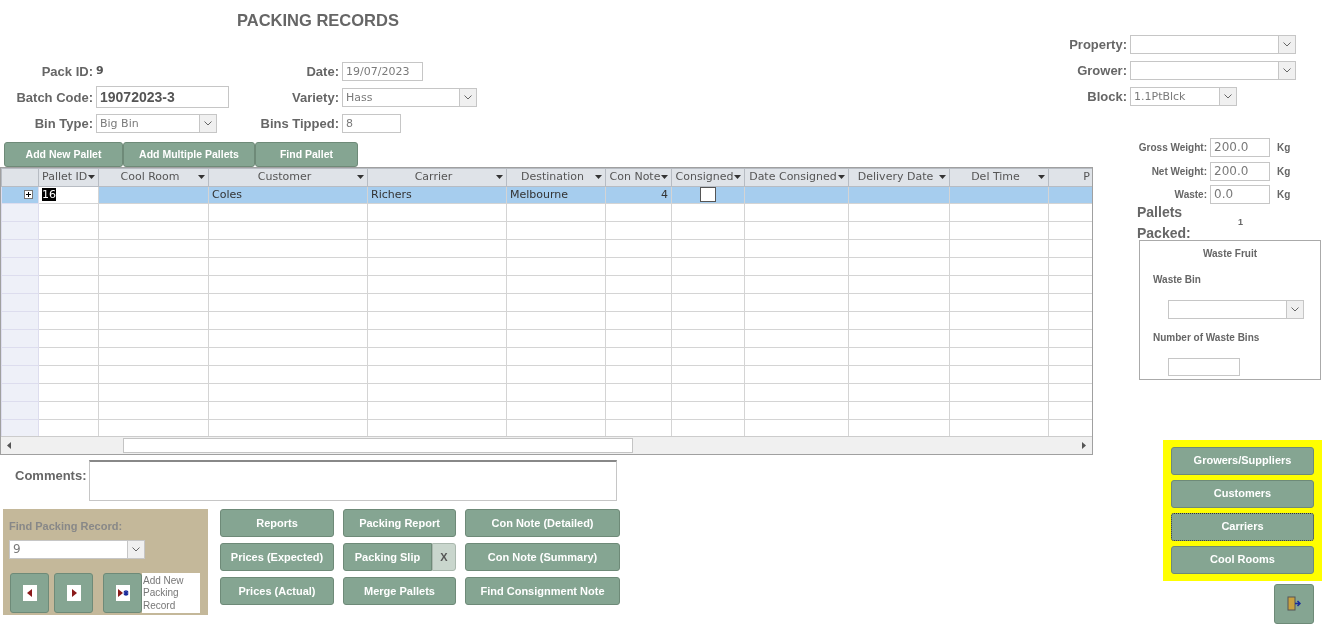 This screenshot has height=624, width=1324. Describe the element at coordinates (77, 549) in the screenshot. I see `dropdown-field: 9` at that location.